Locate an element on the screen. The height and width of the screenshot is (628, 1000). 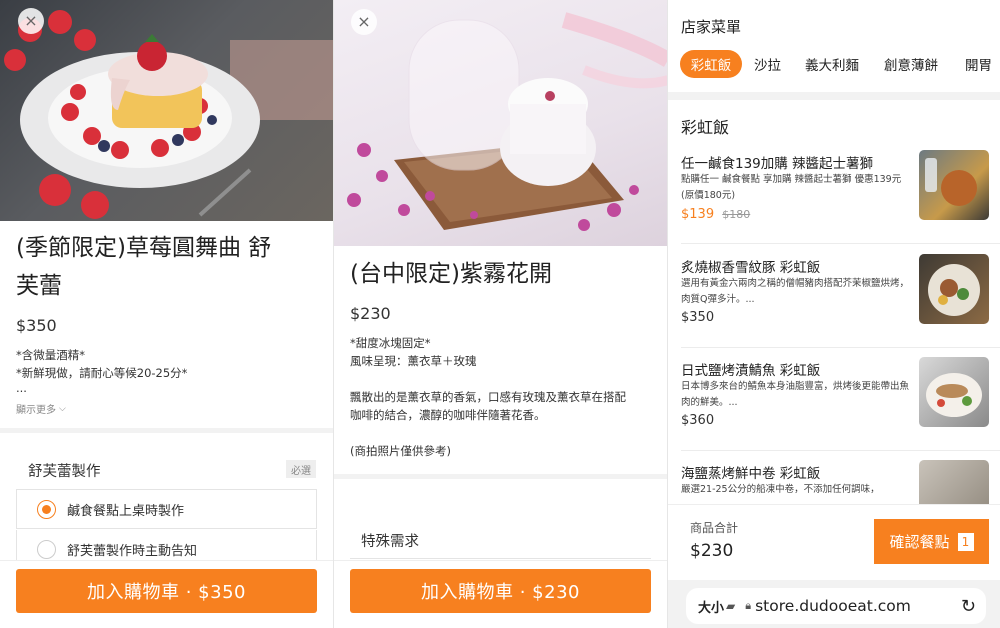
browser-bar: 大小 ▰ 🔒︎ store.dudooeat.com ↻ is located at coordinates (834, 604).